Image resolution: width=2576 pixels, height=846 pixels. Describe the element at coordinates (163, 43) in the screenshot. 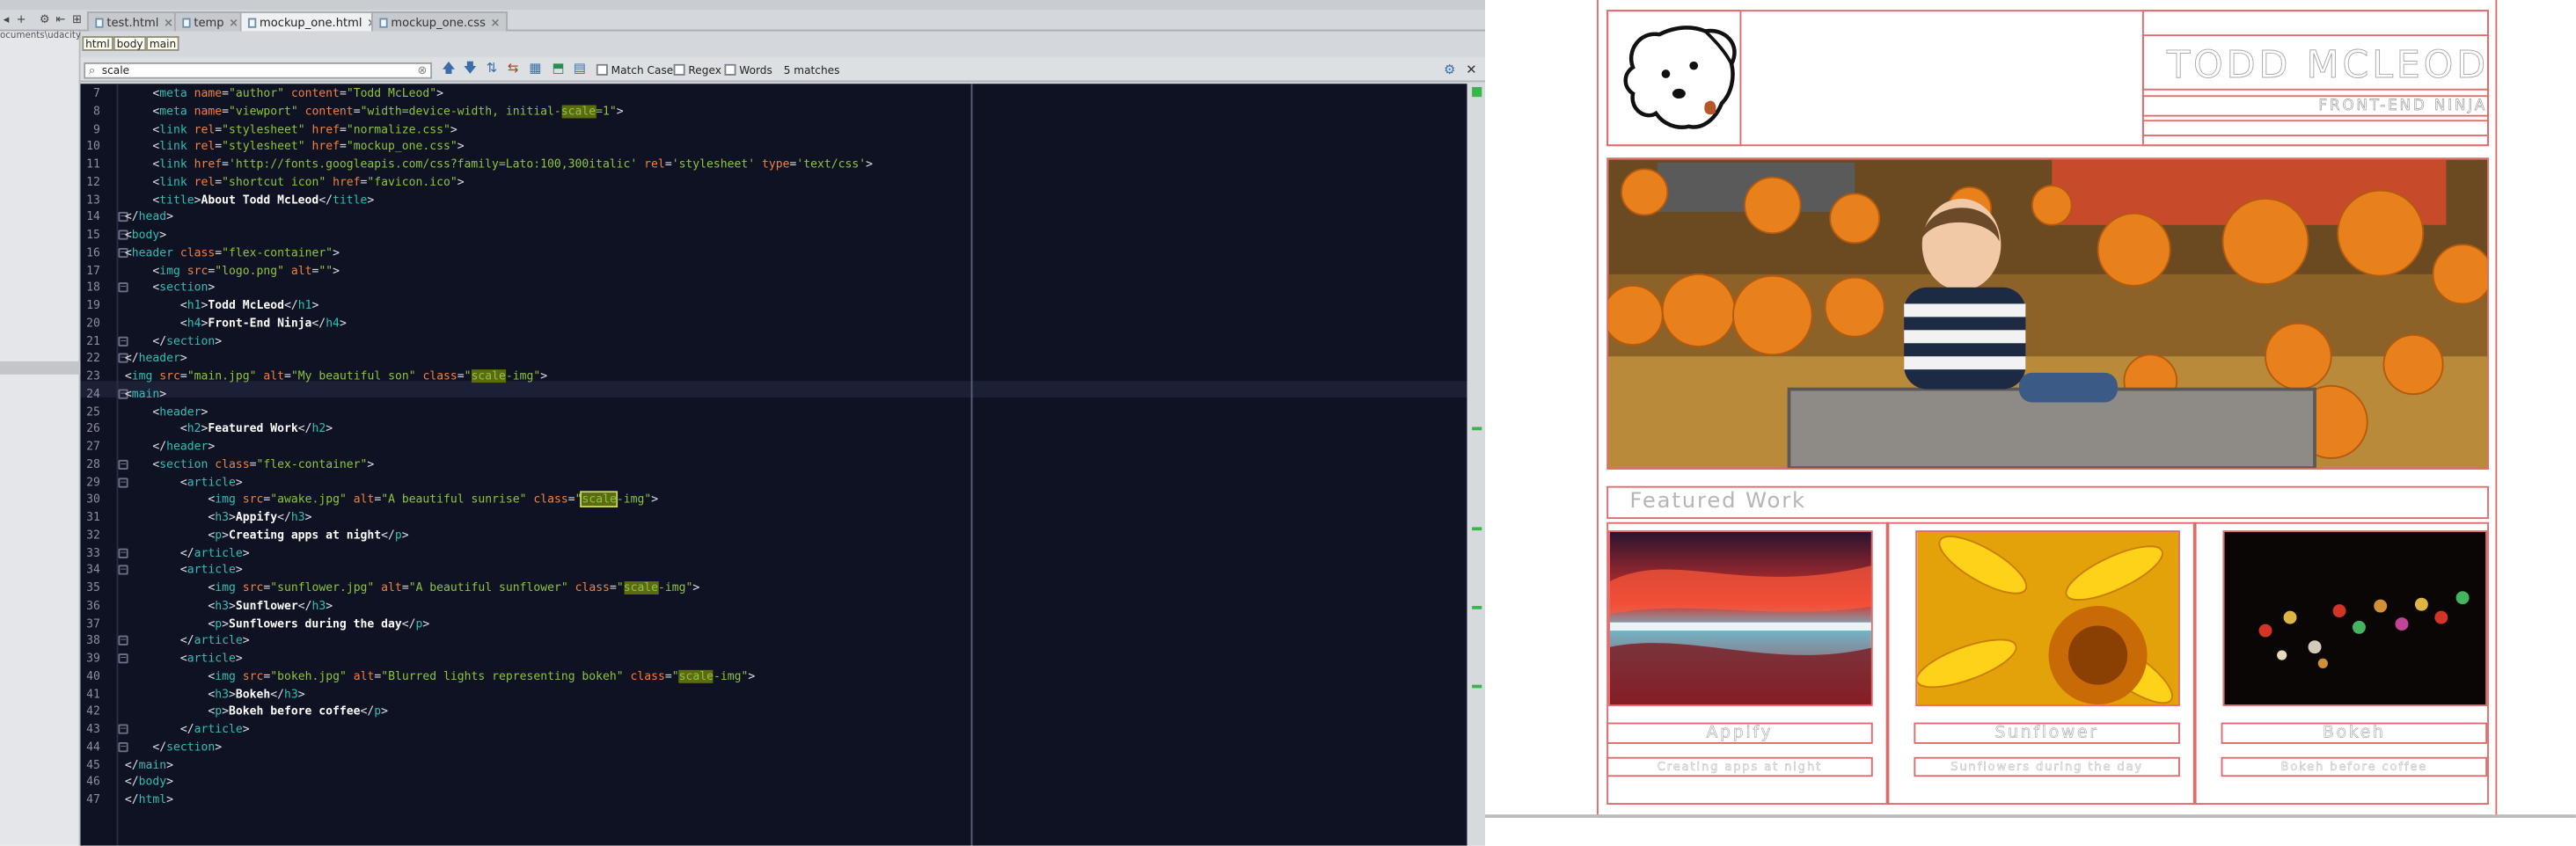

I see `breadcrumb-main: main` at that location.